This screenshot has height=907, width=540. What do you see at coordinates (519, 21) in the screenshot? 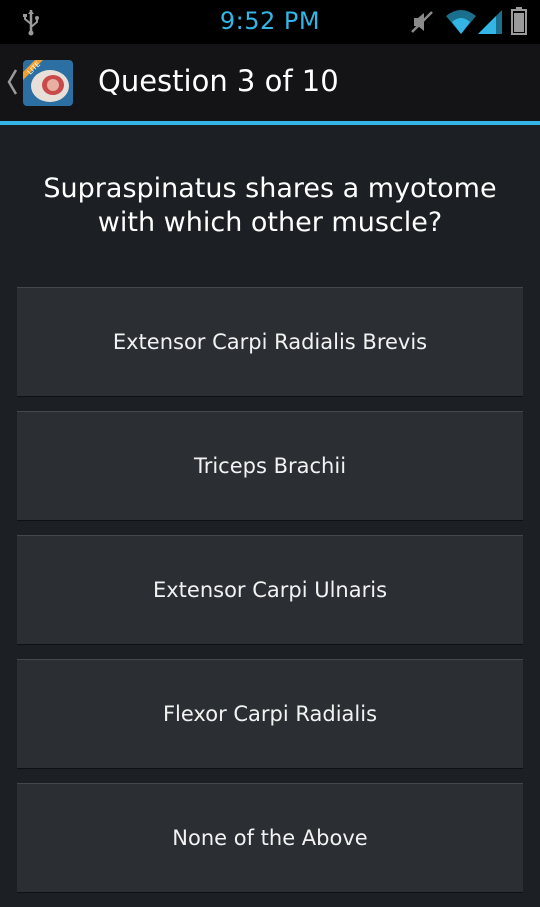
I see `battery-icon` at bounding box center [519, 21].